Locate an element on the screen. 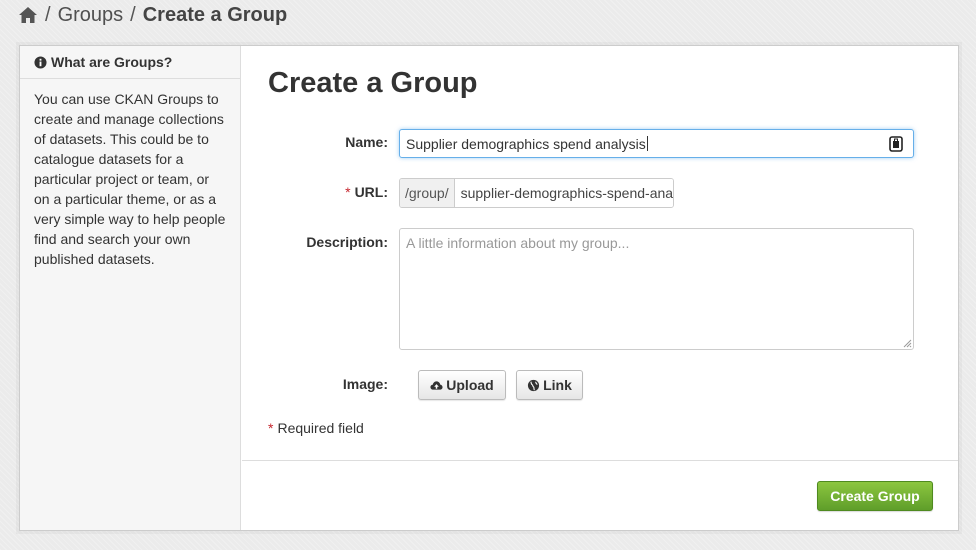 This screenshot has height=550, width=976. cloud-upload-icon is located at coordinates (436, 385).